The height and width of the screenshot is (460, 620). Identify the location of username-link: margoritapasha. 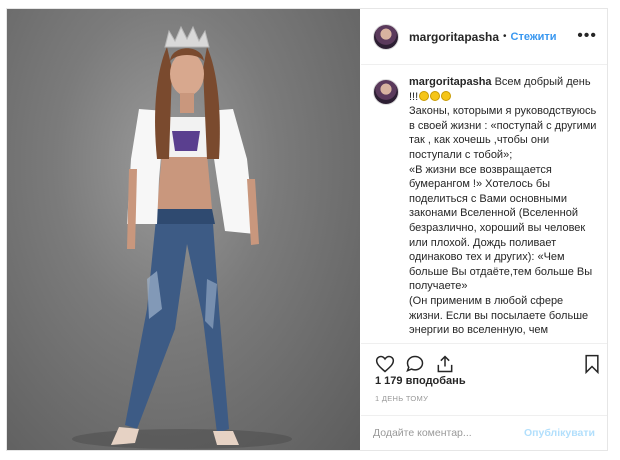
(454, 37).